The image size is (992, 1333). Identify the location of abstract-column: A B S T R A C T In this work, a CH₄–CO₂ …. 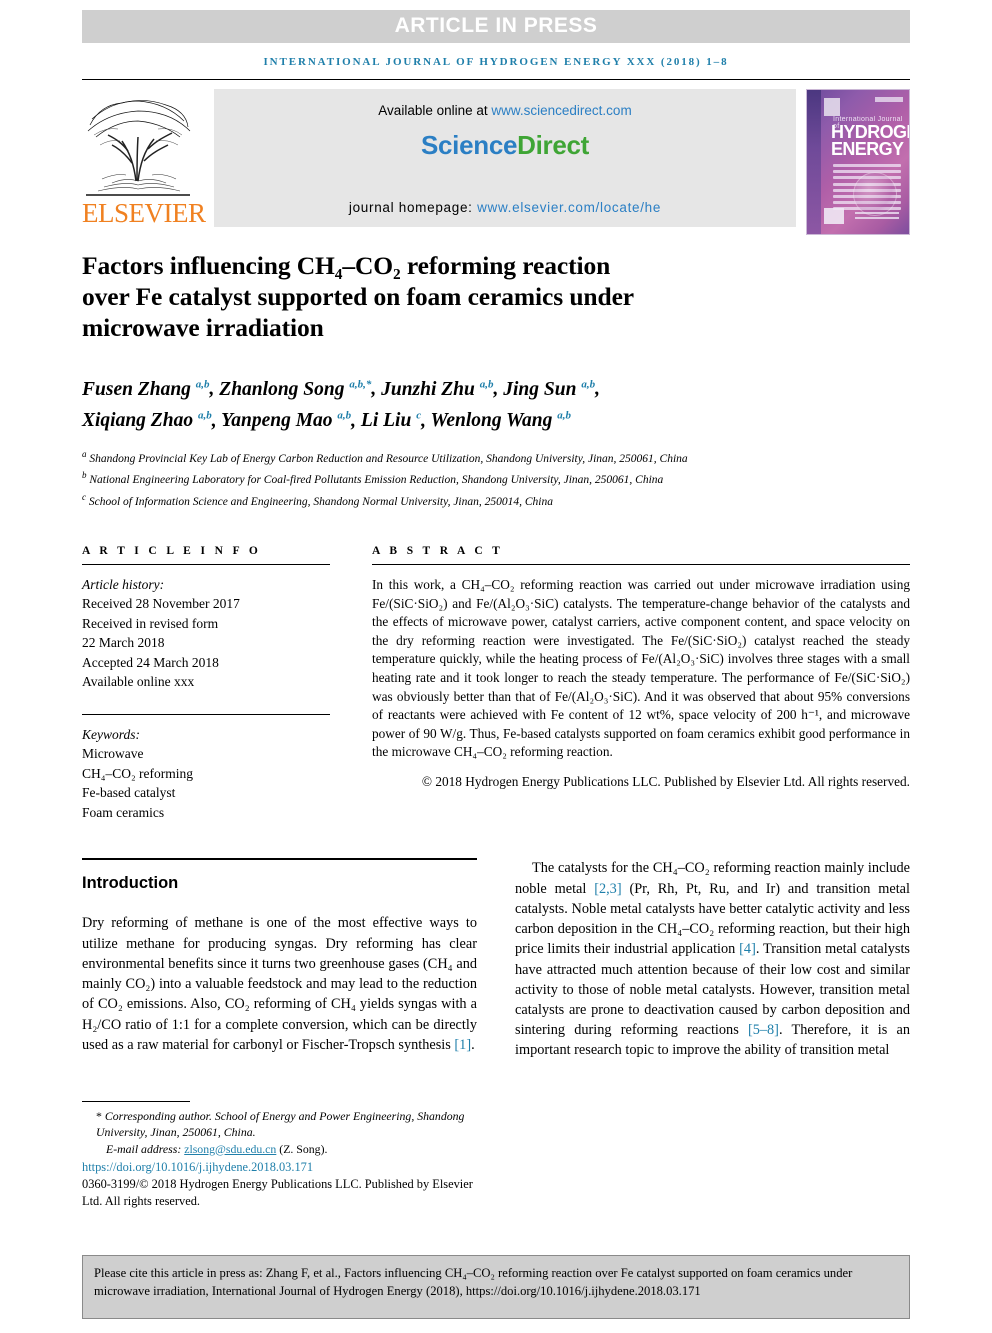
(641, 684).